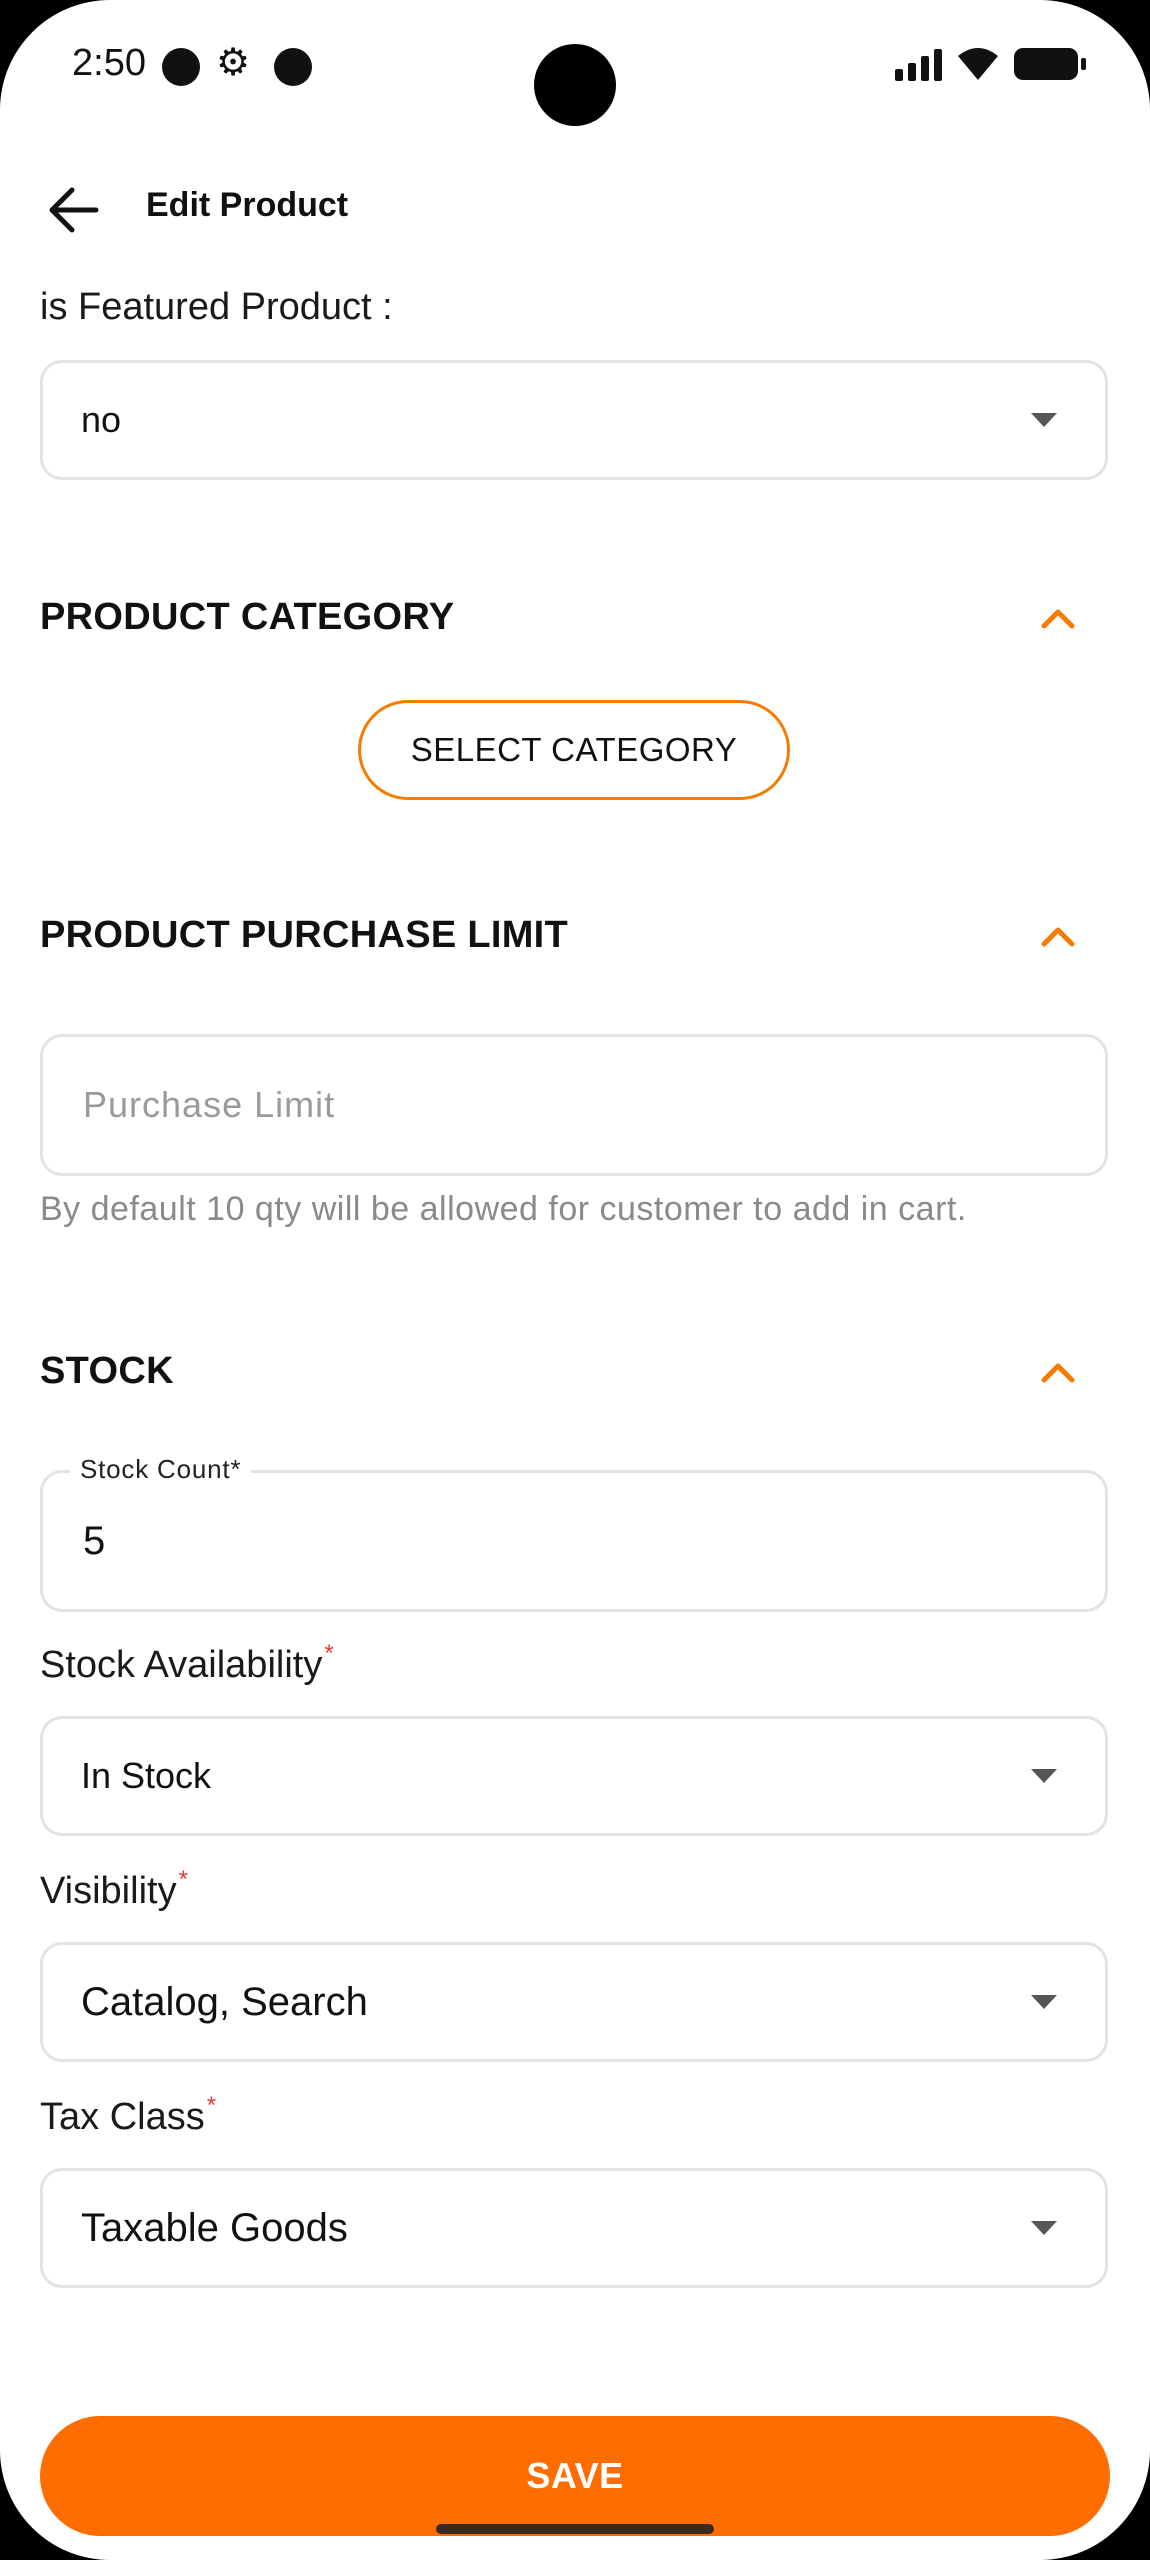 The height and width of the screenshot is (2560, 1150). I want to click on cellular-signal-icon, so click(918, 64).